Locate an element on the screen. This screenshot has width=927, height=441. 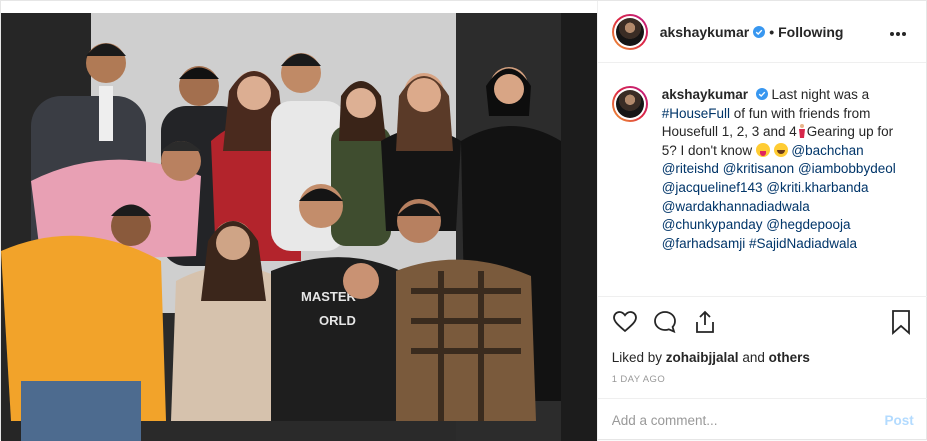
mention-link: @hegdepooja is located at coordinates (808, 224).